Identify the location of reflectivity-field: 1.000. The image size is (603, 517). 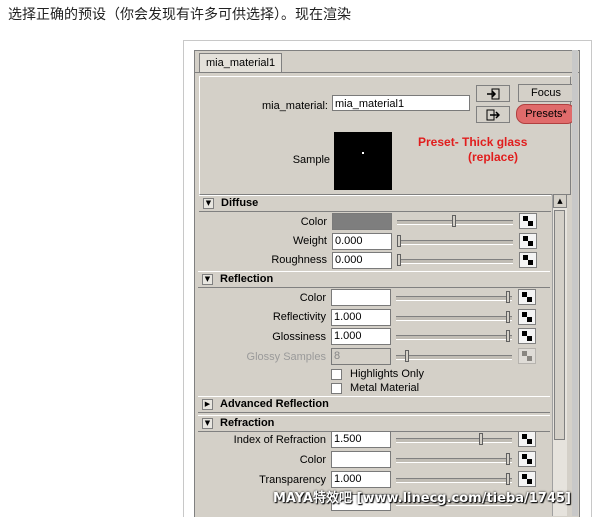
(361, 317).